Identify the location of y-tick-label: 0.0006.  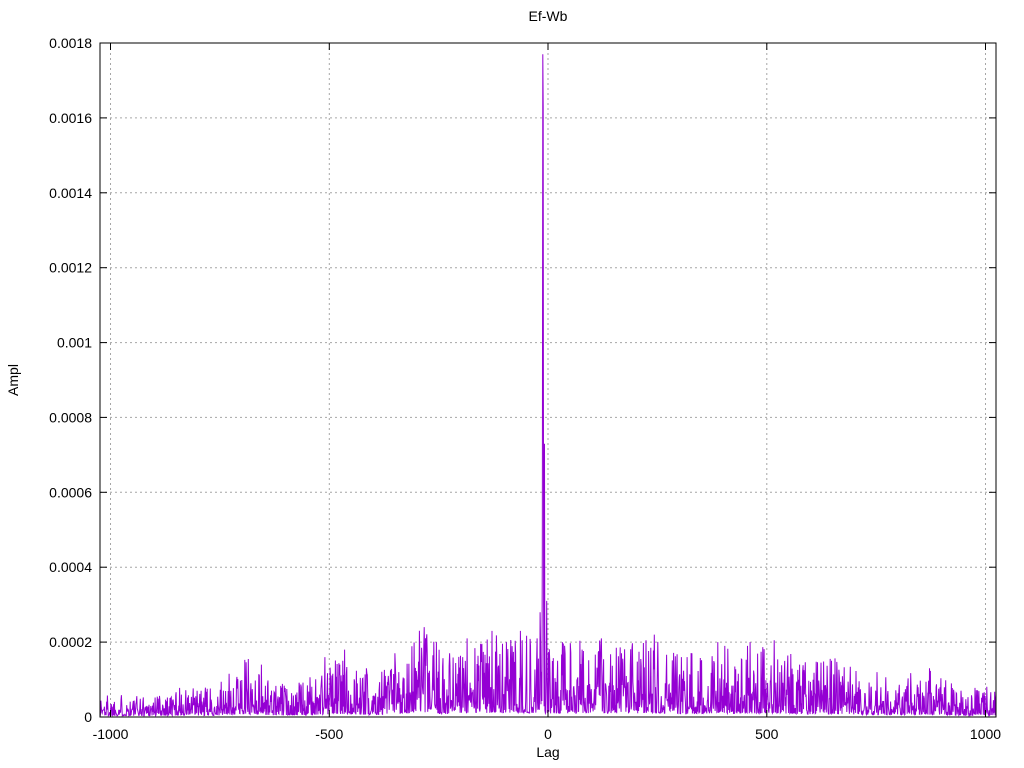
(70, 492).